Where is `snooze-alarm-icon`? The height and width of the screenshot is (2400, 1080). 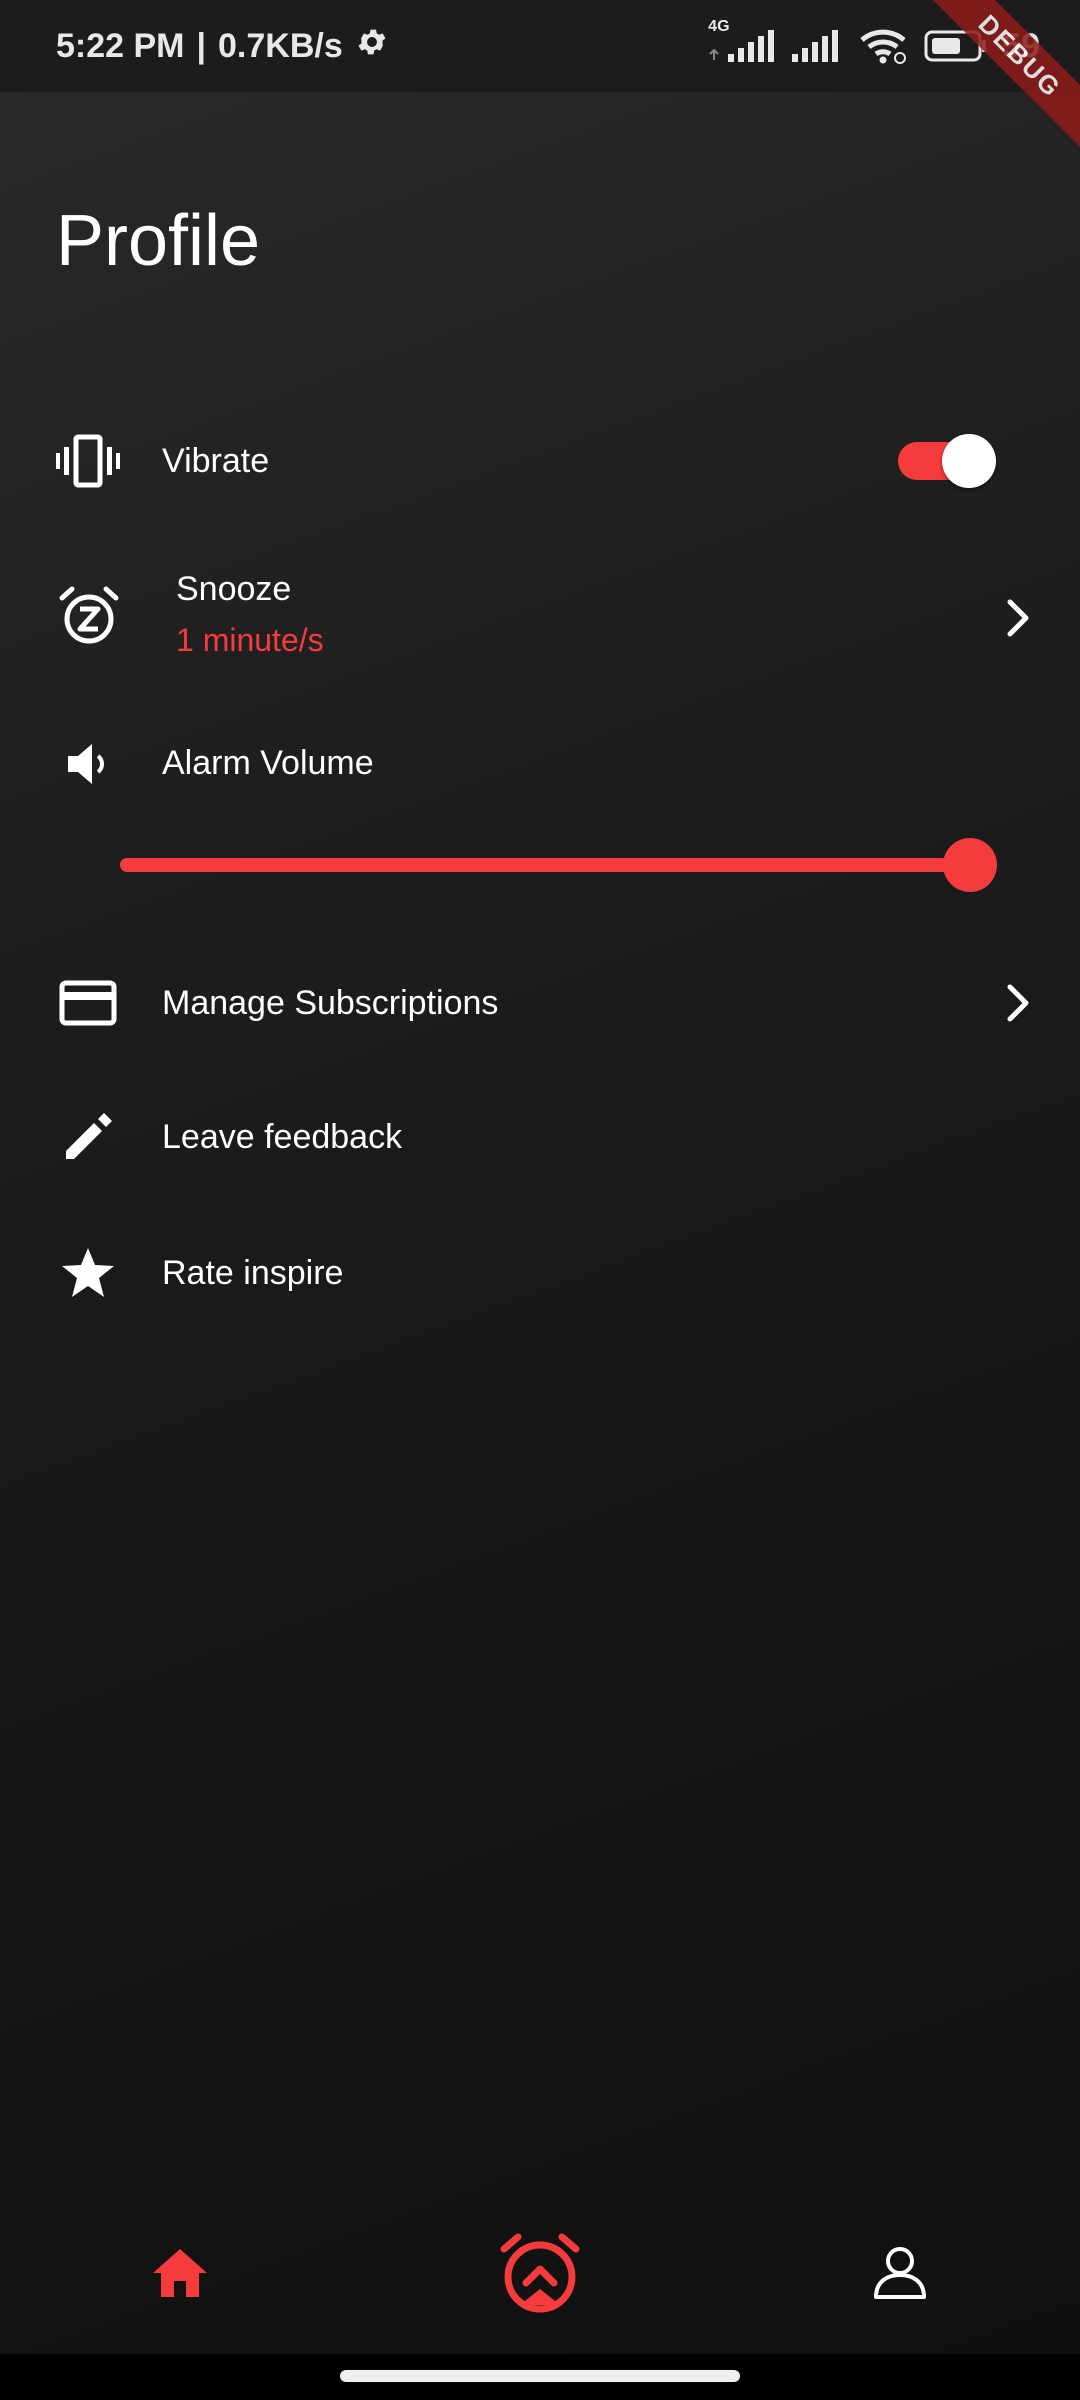
snooze-alarm-icon is located at coordinates (89, 617).